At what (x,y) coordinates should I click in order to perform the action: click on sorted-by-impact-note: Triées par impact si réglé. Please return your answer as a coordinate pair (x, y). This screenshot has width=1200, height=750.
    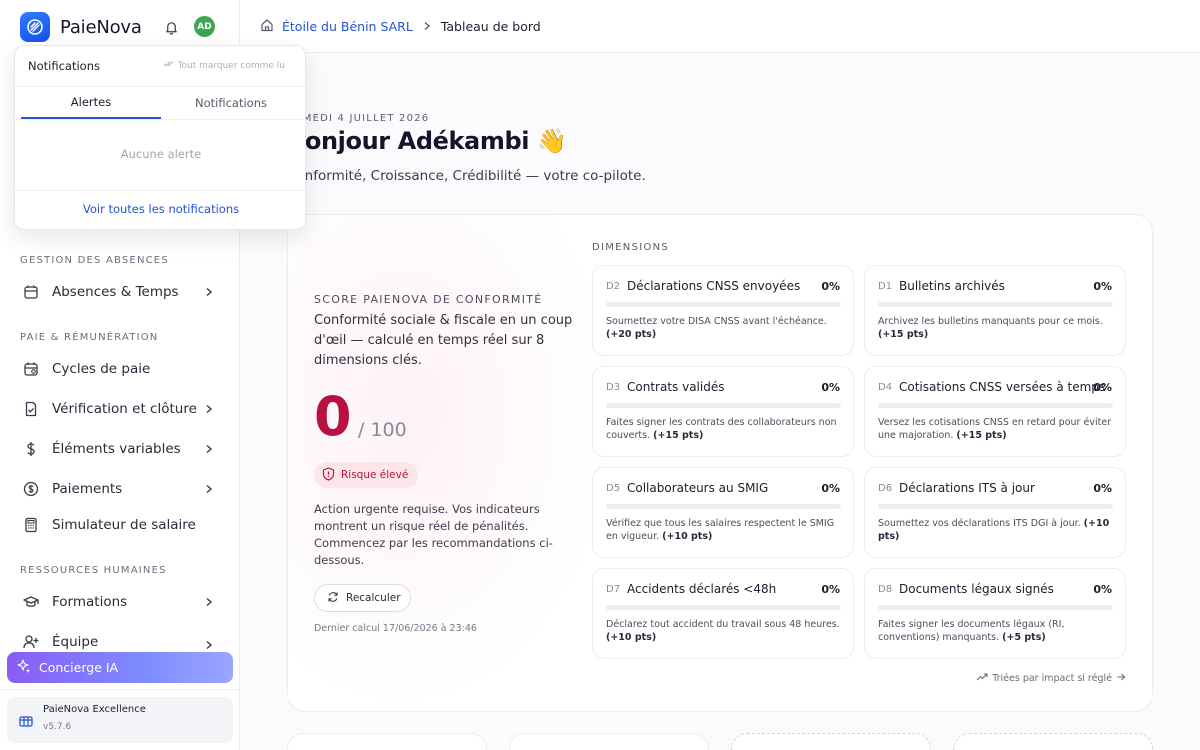
    Looking at the image, I should click on (1051, 678).